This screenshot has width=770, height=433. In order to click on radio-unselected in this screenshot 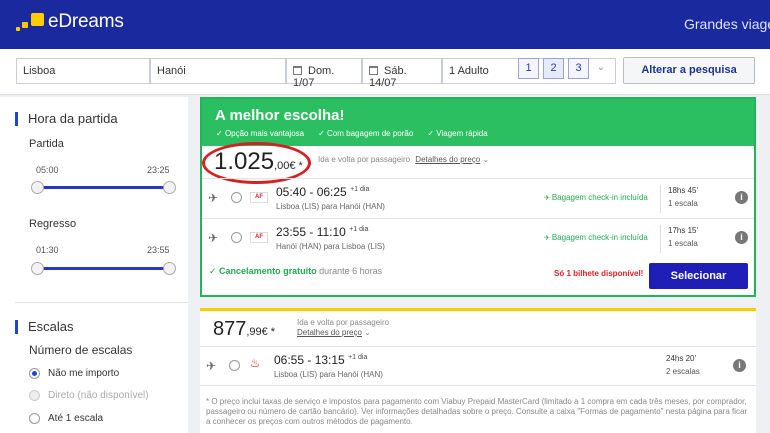, I will do `click(34, 418)`.